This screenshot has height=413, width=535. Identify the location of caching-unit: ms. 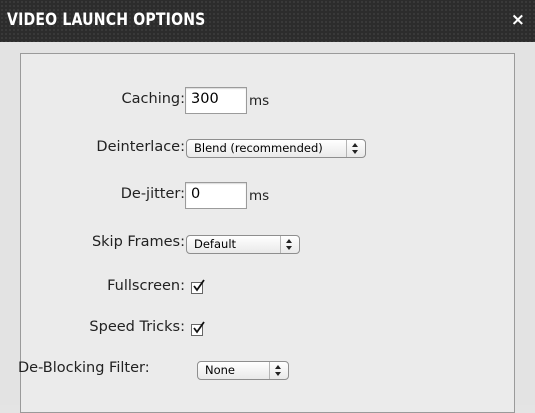
(259, 101).